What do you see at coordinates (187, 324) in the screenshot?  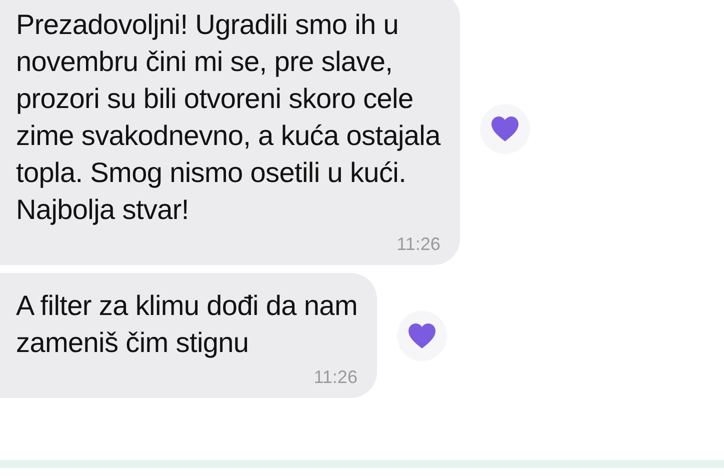 I see `message-text: A filter za klimu dođi da nam zameniš čim stignu` at bounding box center [187, 324].